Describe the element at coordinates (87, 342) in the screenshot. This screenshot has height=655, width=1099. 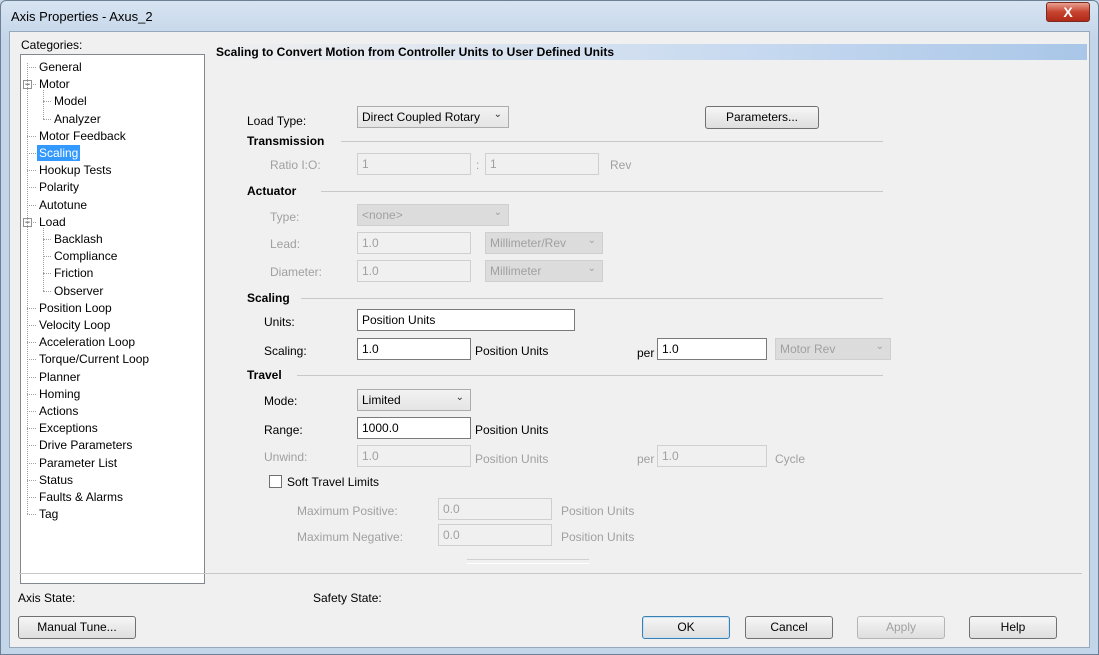
I see `tree-item-acceleration-loop: Acceleration Loop` at that location.